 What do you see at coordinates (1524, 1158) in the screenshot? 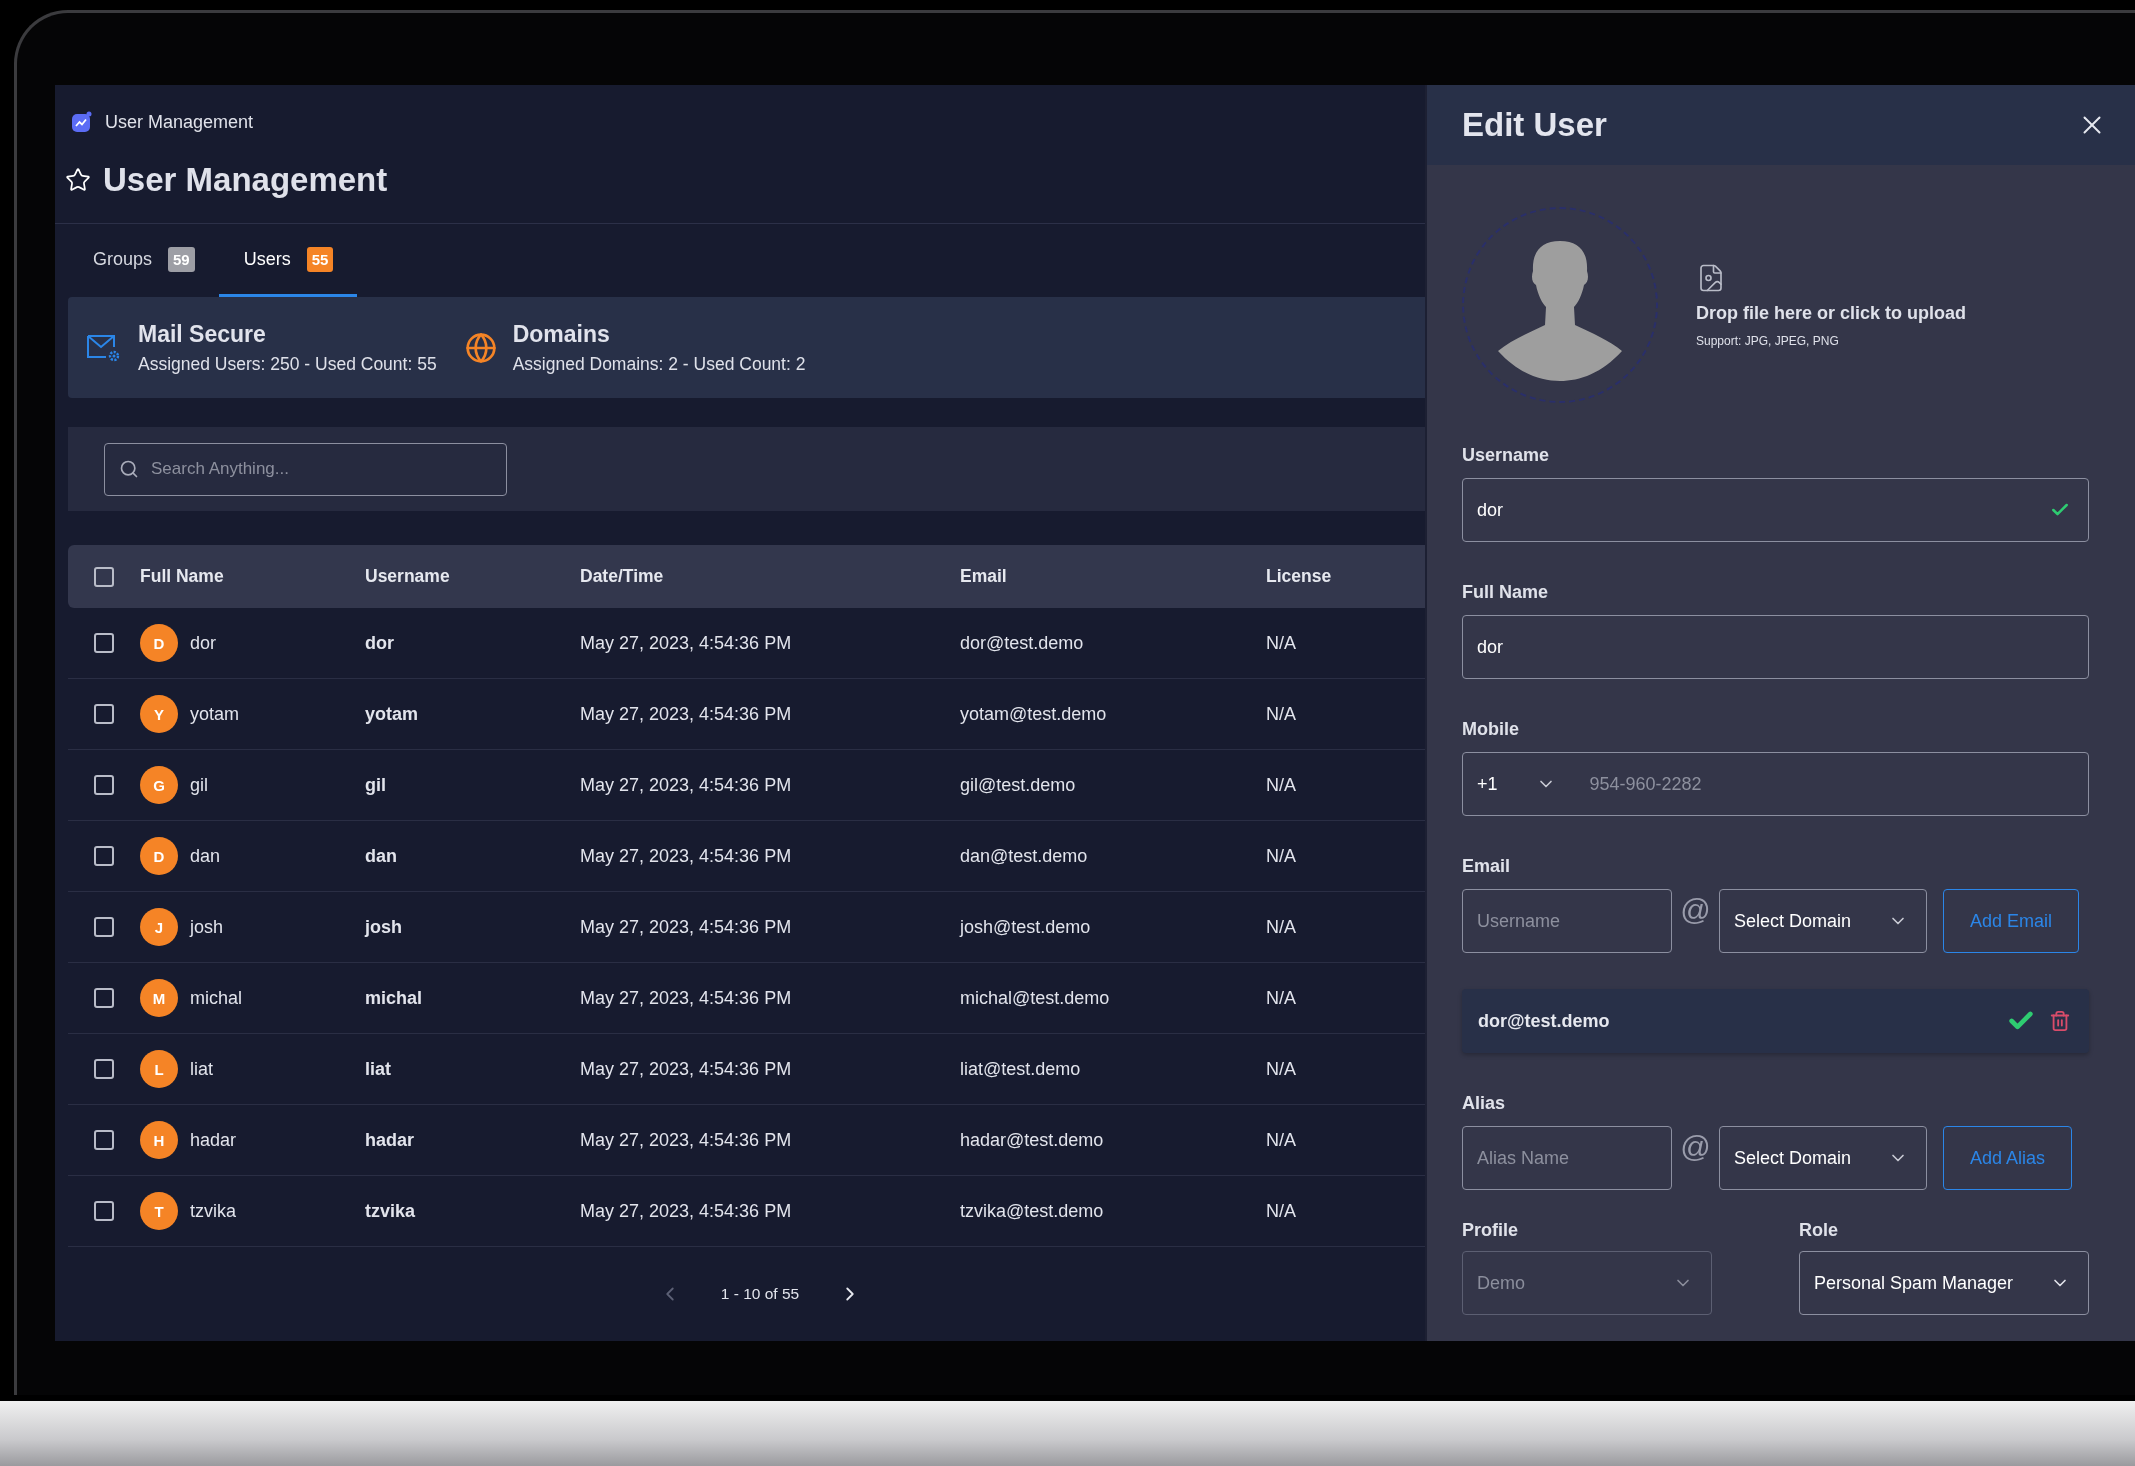
I see `placeholder-text: Alias Name` at bounding box center [1524, 1158].